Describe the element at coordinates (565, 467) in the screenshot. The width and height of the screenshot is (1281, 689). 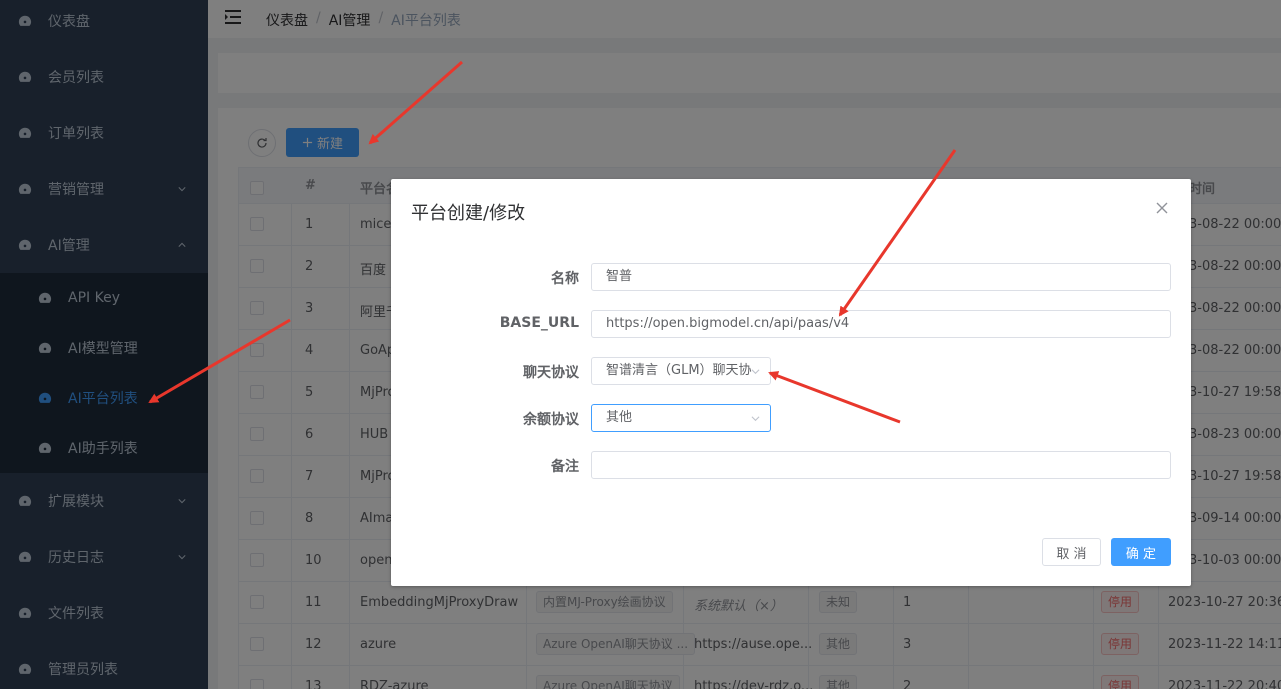
I see `remark-label: 备注` at that location.